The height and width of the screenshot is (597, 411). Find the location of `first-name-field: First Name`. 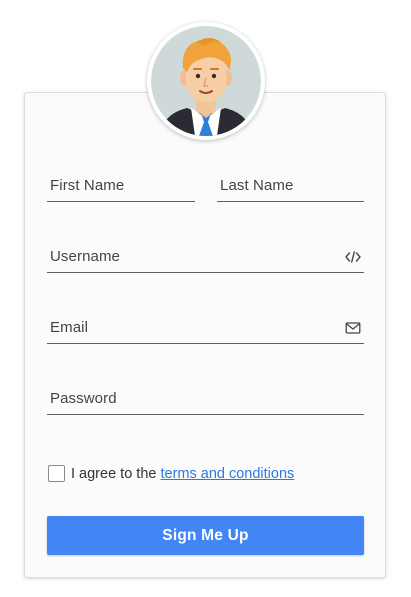

first-name-field: First Name is located at coordinates (121, 186).